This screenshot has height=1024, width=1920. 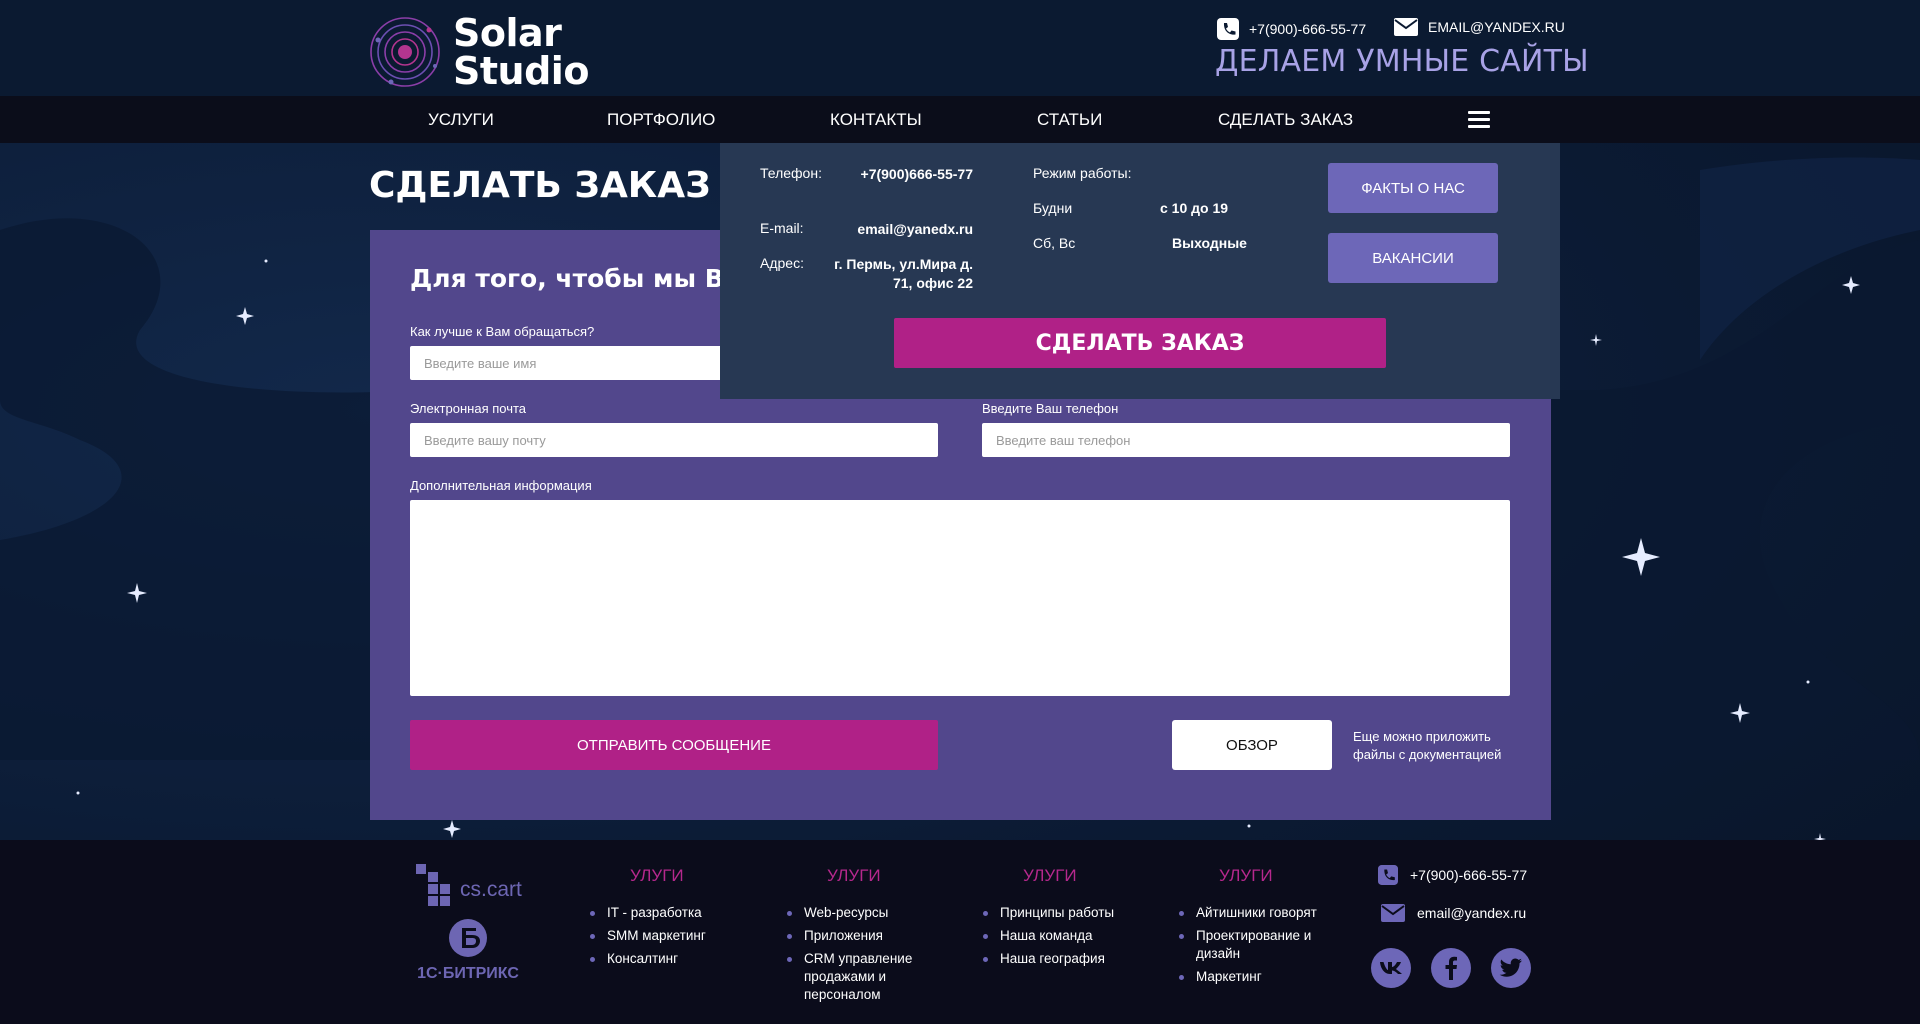 What do you see at coordinates (674, 440) in the screenshot?
I see `email-input` at bounding box center [674, 440].